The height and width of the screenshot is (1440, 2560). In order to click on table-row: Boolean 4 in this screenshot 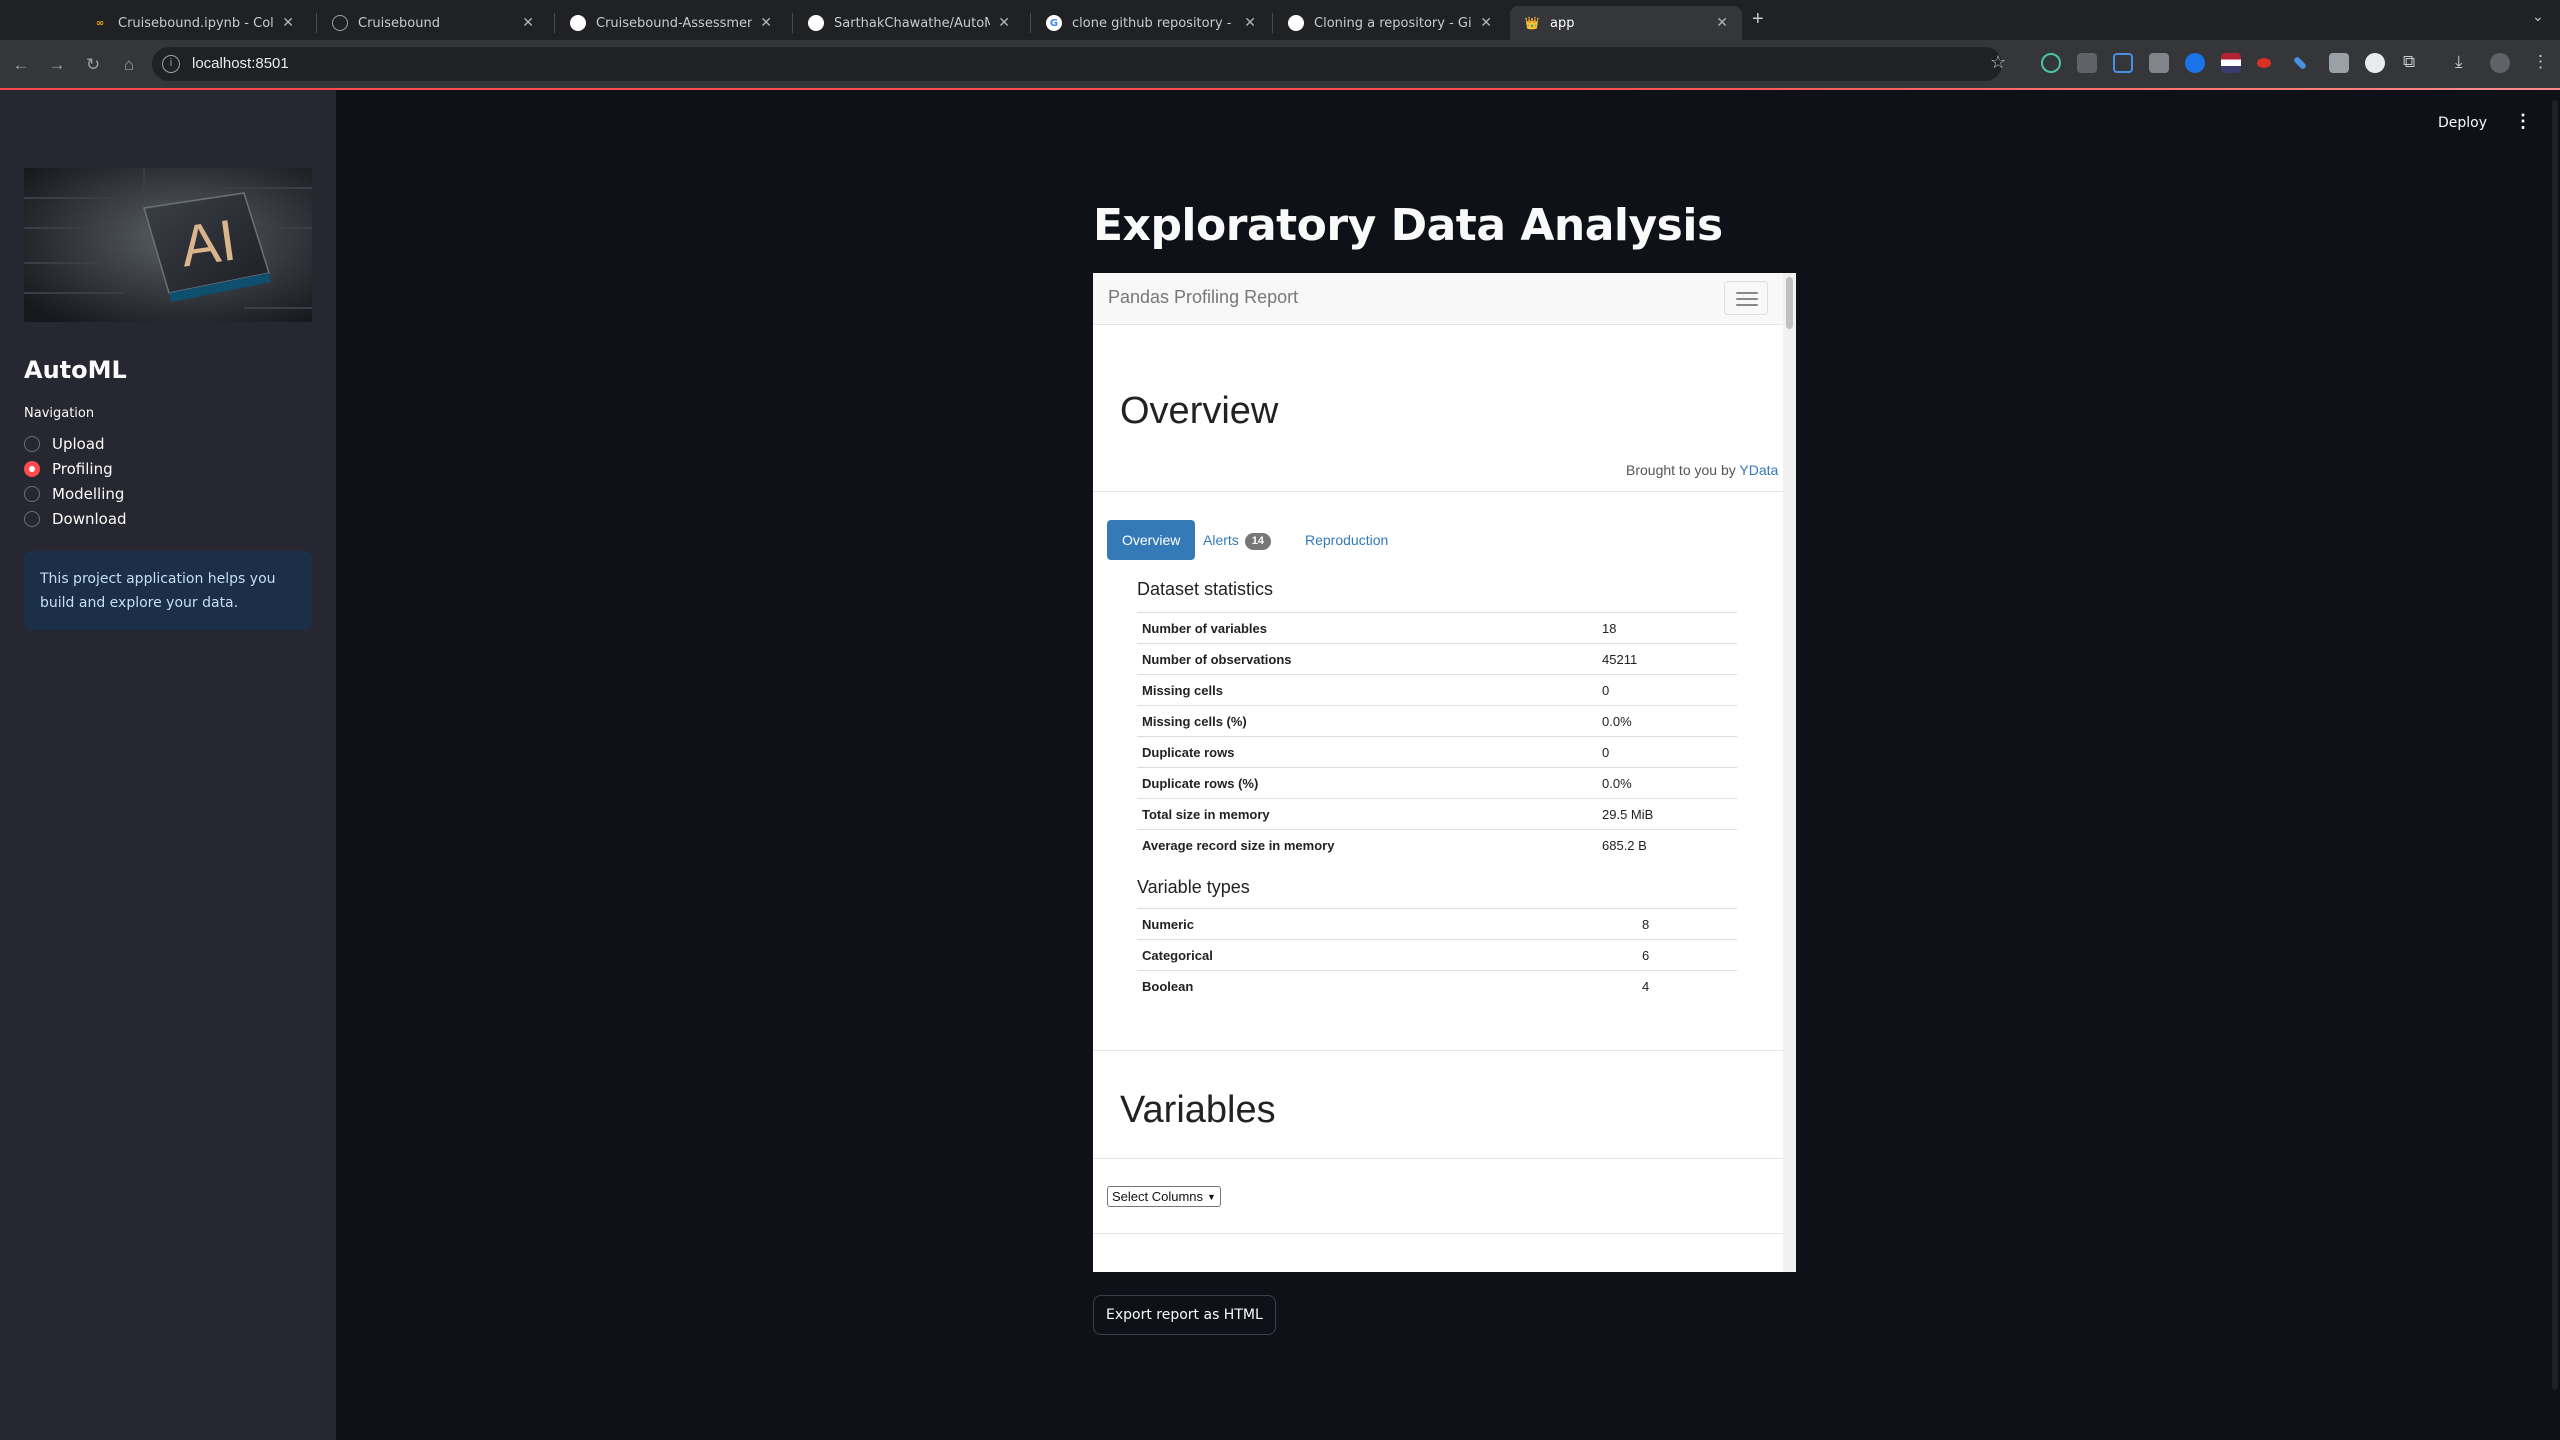, I will do `click(1437, 986)`.